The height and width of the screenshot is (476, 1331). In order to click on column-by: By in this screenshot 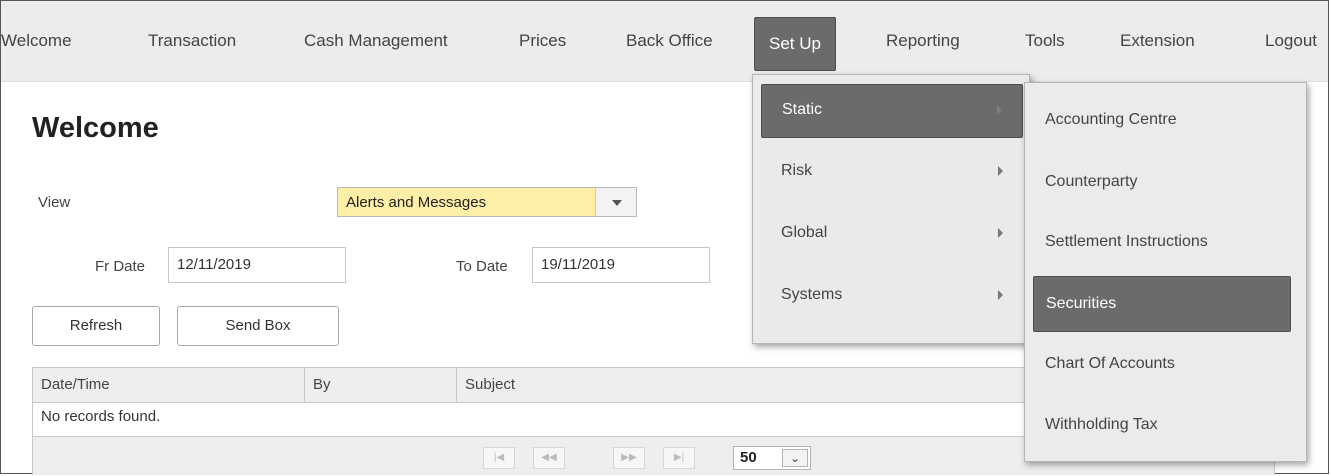, I will do `click(381, 385)`.